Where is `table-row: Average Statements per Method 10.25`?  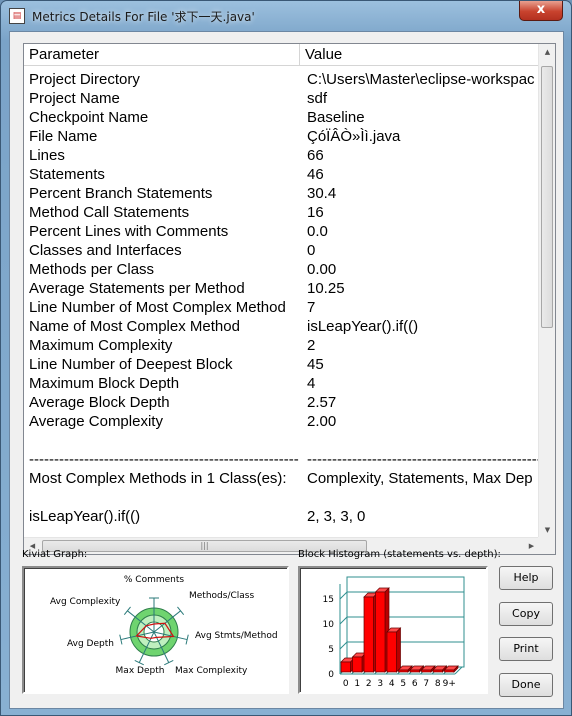 table-row: Average Statements per Method 10.25 is located at coordinates (284, 288).